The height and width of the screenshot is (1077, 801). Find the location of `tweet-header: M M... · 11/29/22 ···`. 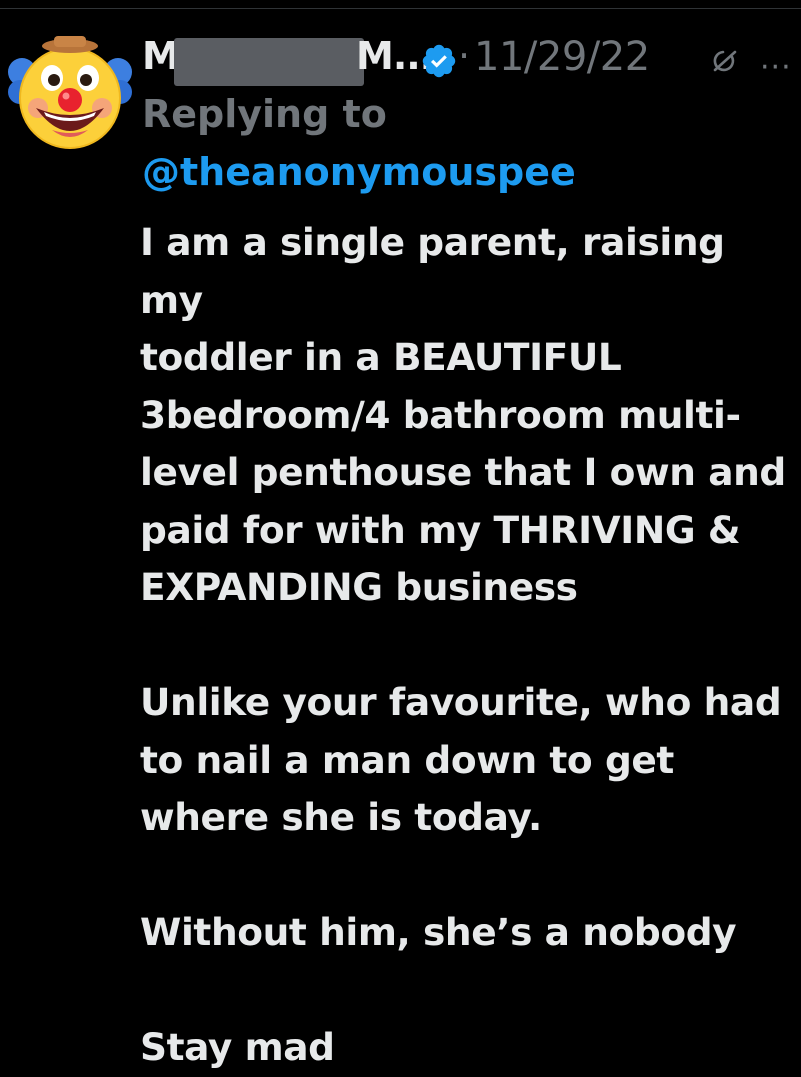

tweet-header: M M... · 11/29/22 ··· is located at coordinates (469, 58).